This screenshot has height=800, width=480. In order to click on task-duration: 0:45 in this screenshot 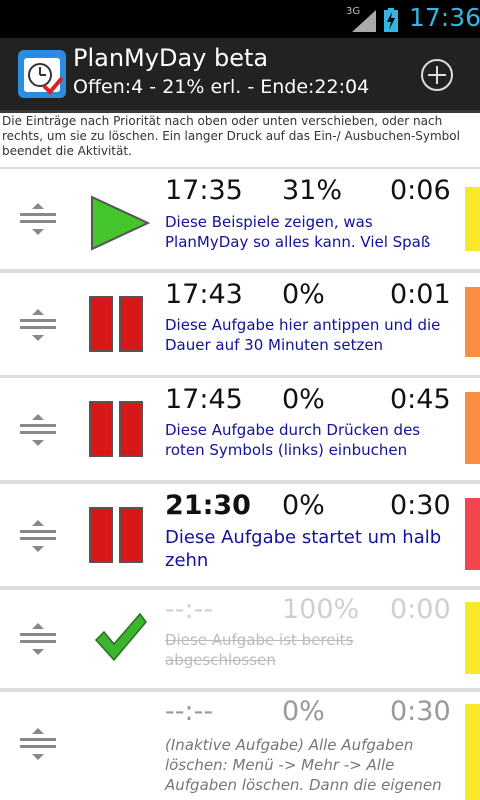, I will do `click(420, 399)`.